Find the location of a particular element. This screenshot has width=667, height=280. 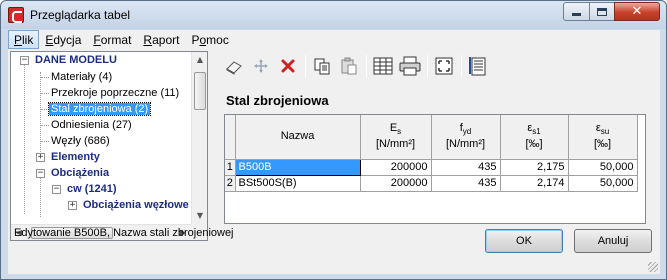

tree-item-dane-modelu: DANE MODELU is located at coordinates (76, 60).